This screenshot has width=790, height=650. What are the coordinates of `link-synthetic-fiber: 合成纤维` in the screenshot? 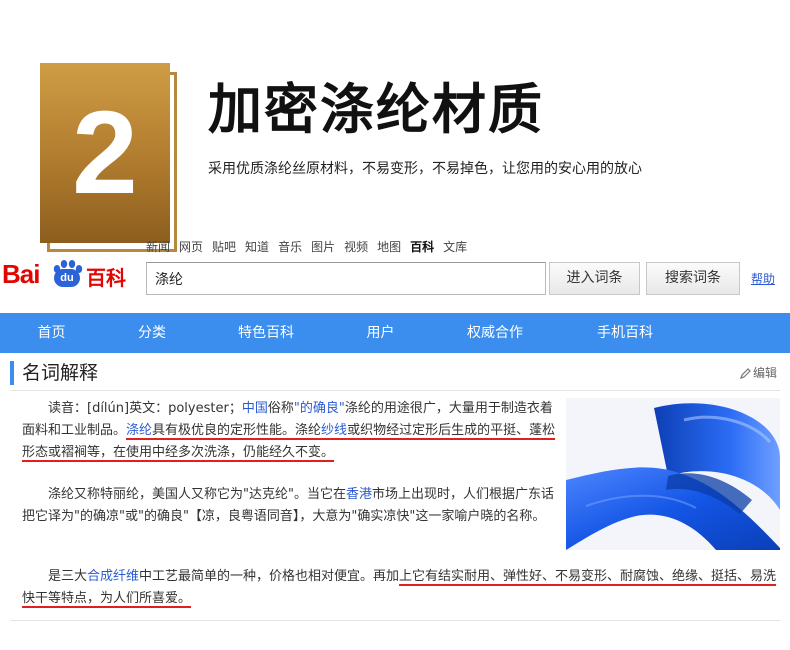 It's located at (113, 576).